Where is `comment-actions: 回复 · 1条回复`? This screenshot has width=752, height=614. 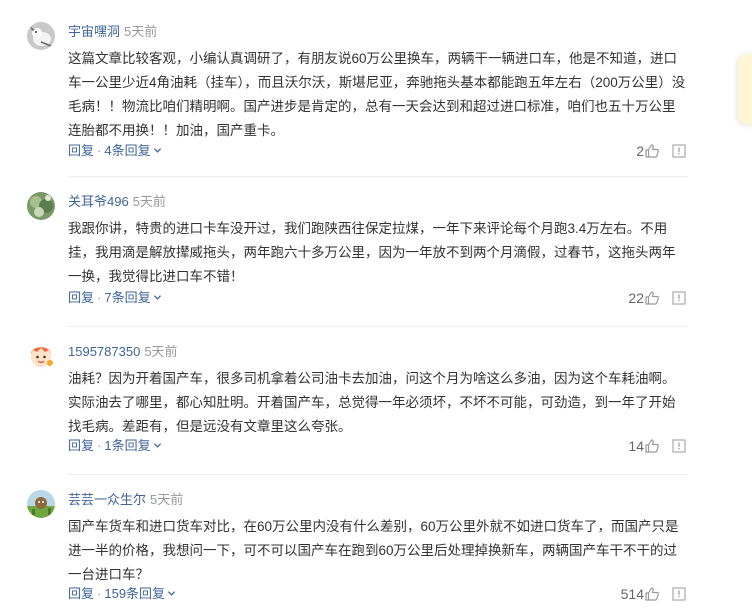 comment-actions: 回复 · 1条回复 is located at coordinates (115, 446).